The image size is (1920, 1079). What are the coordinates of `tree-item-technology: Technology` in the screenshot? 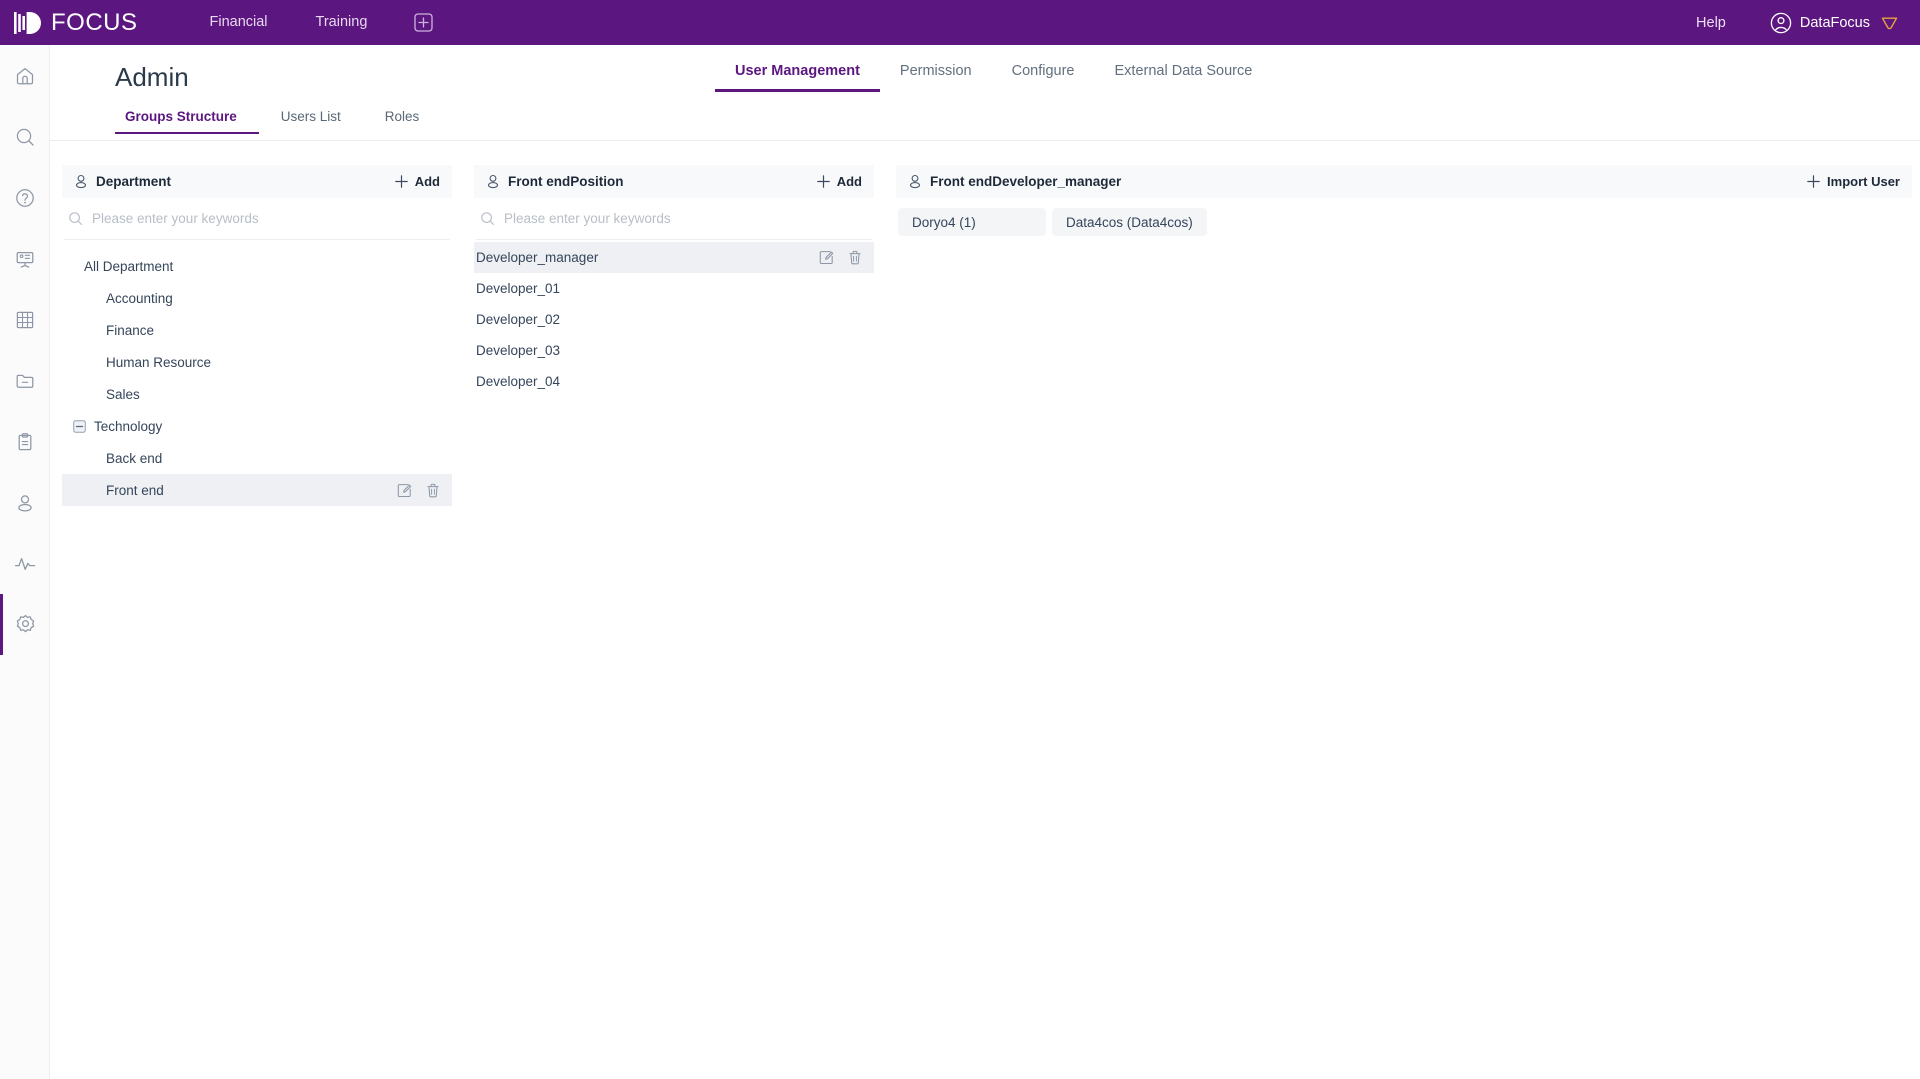 It's located at (257, 426).